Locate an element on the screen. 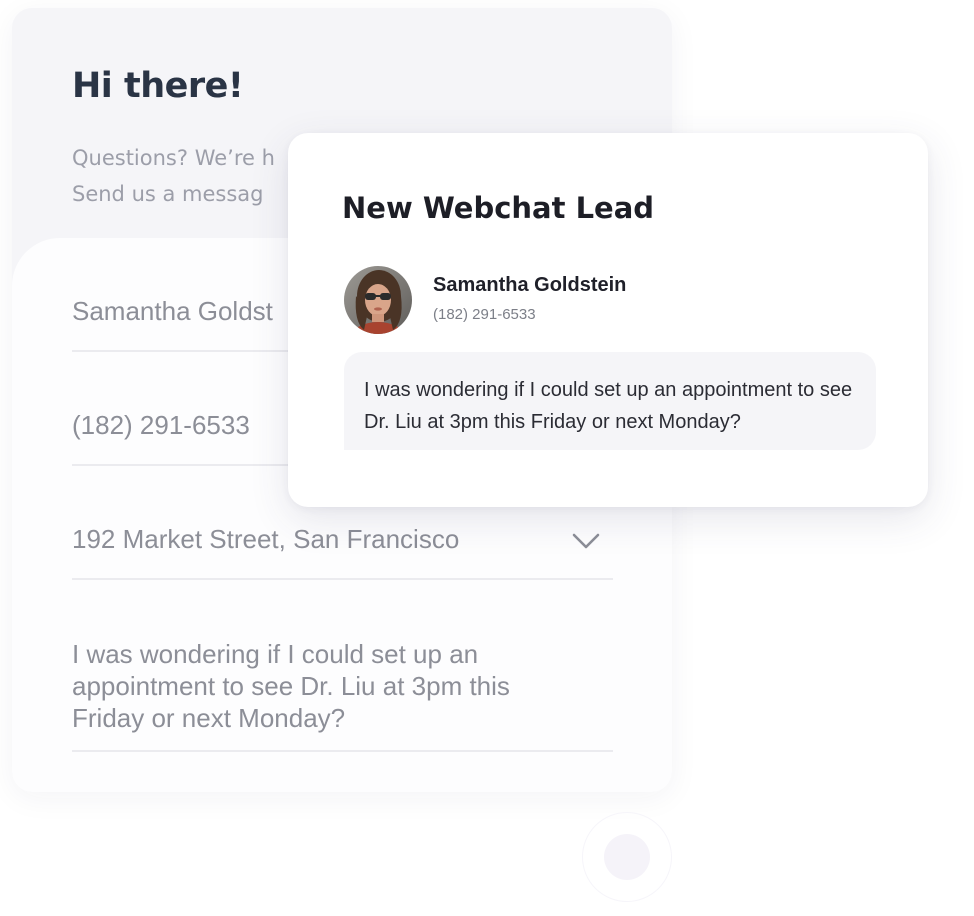  avatar-photo is located at coordinates (378, 300).